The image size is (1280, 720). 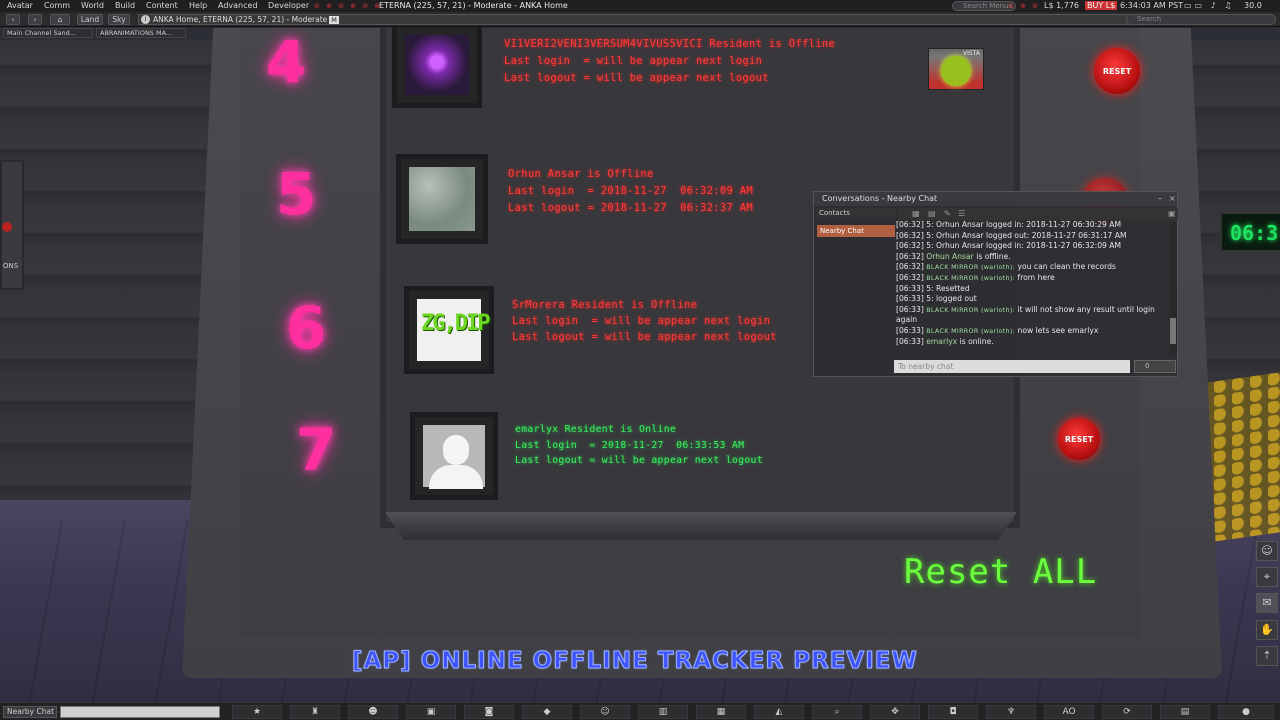 I want to click on people-sidebar-button: ☺, so click(x=1267, y=551).